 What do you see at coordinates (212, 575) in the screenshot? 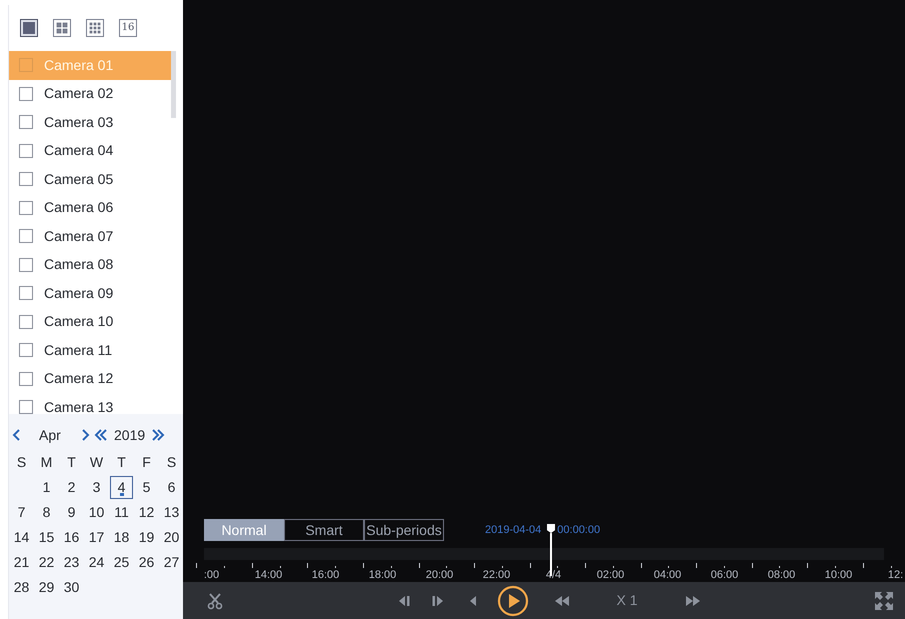
I see `timeline-label: :00` at bounding box center [212, 575].